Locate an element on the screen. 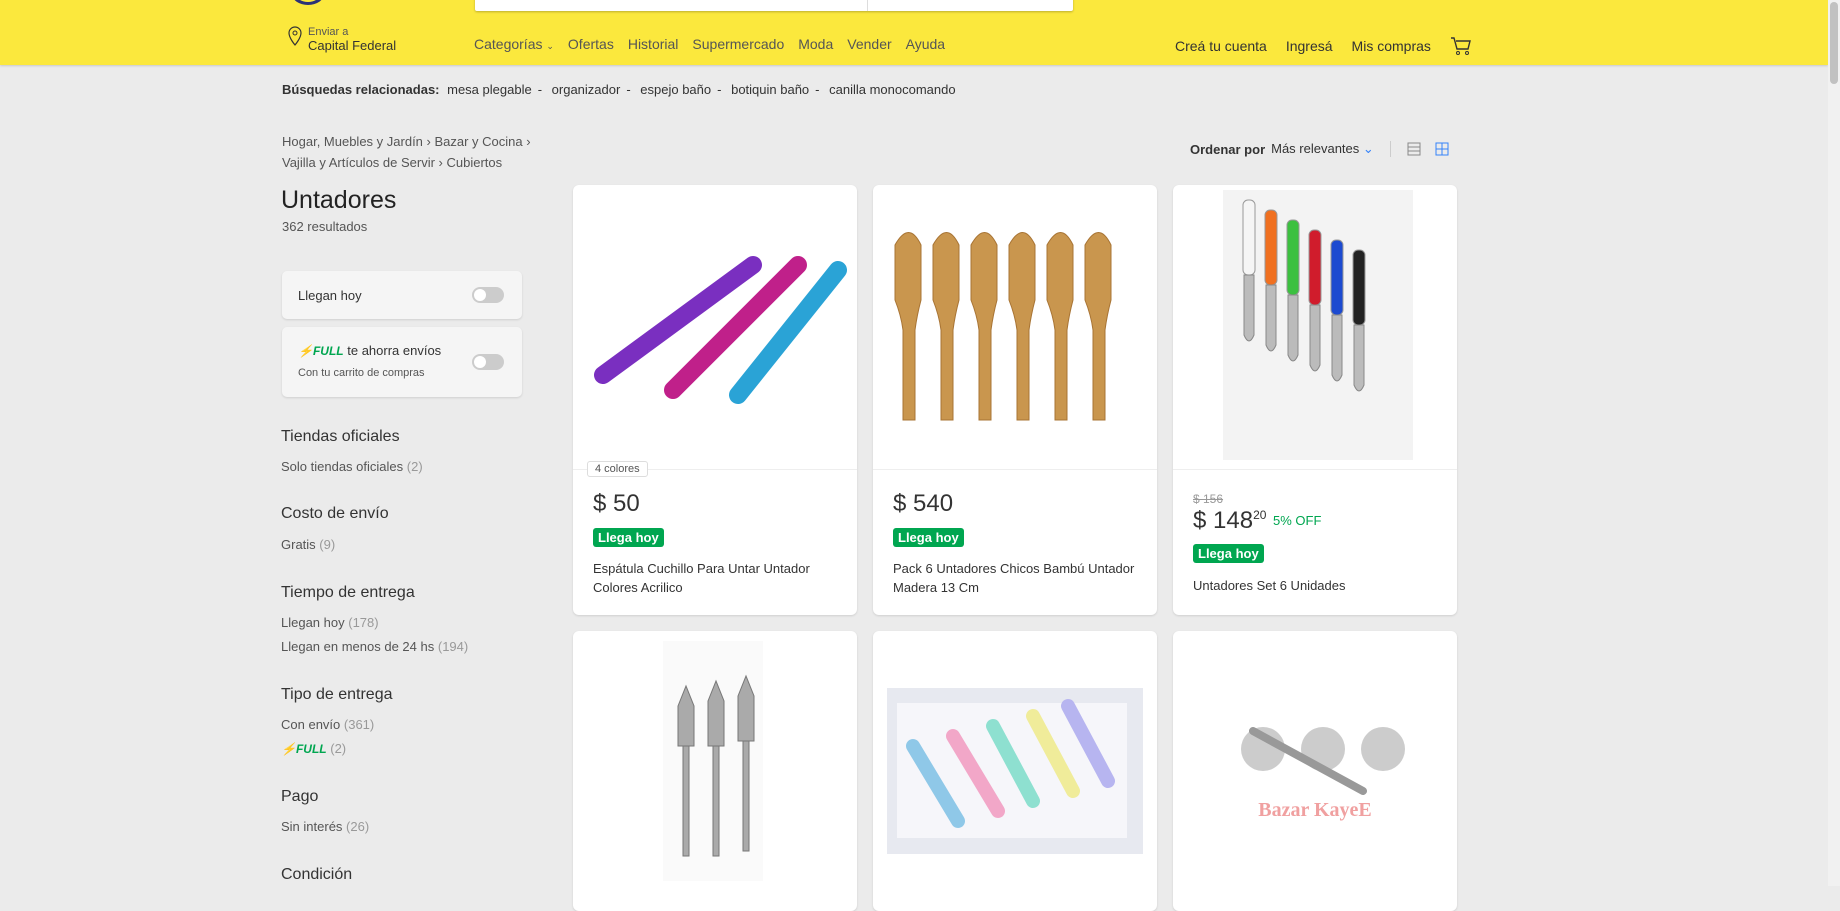 This screenshot has width=1840, height=911. nav-moda: Moda is located at coordinates (815, 44).